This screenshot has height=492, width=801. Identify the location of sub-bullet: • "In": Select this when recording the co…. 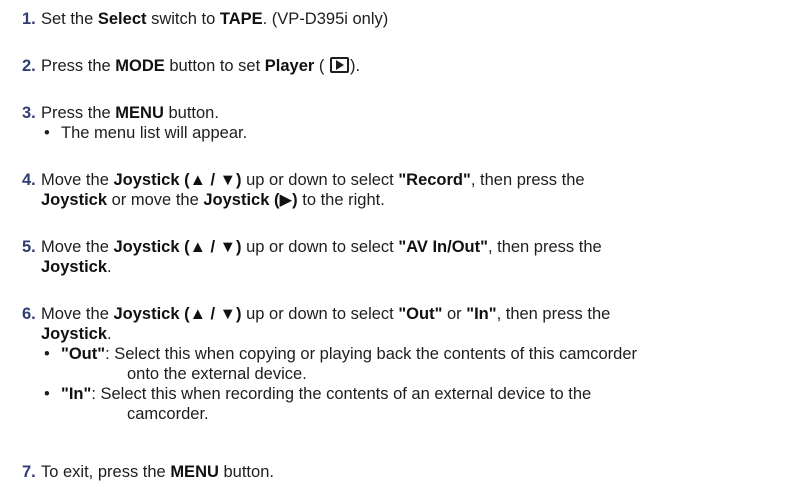
(416, 404).